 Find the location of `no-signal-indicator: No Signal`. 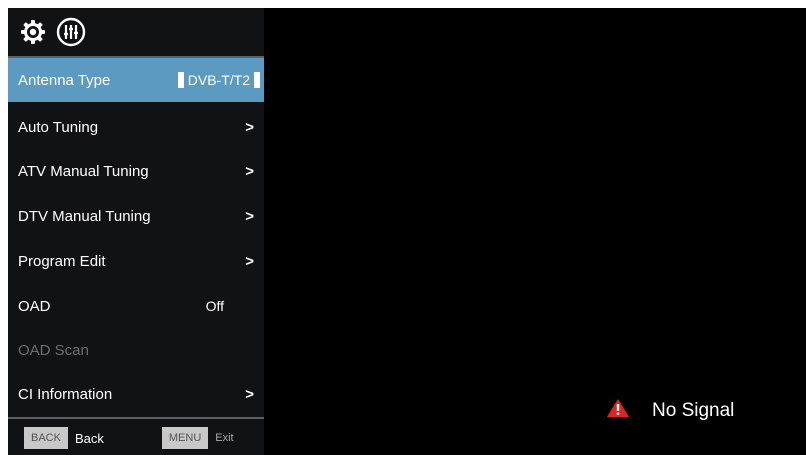

no-signal-indicator: No Signal is located at coordinates (670, 411).